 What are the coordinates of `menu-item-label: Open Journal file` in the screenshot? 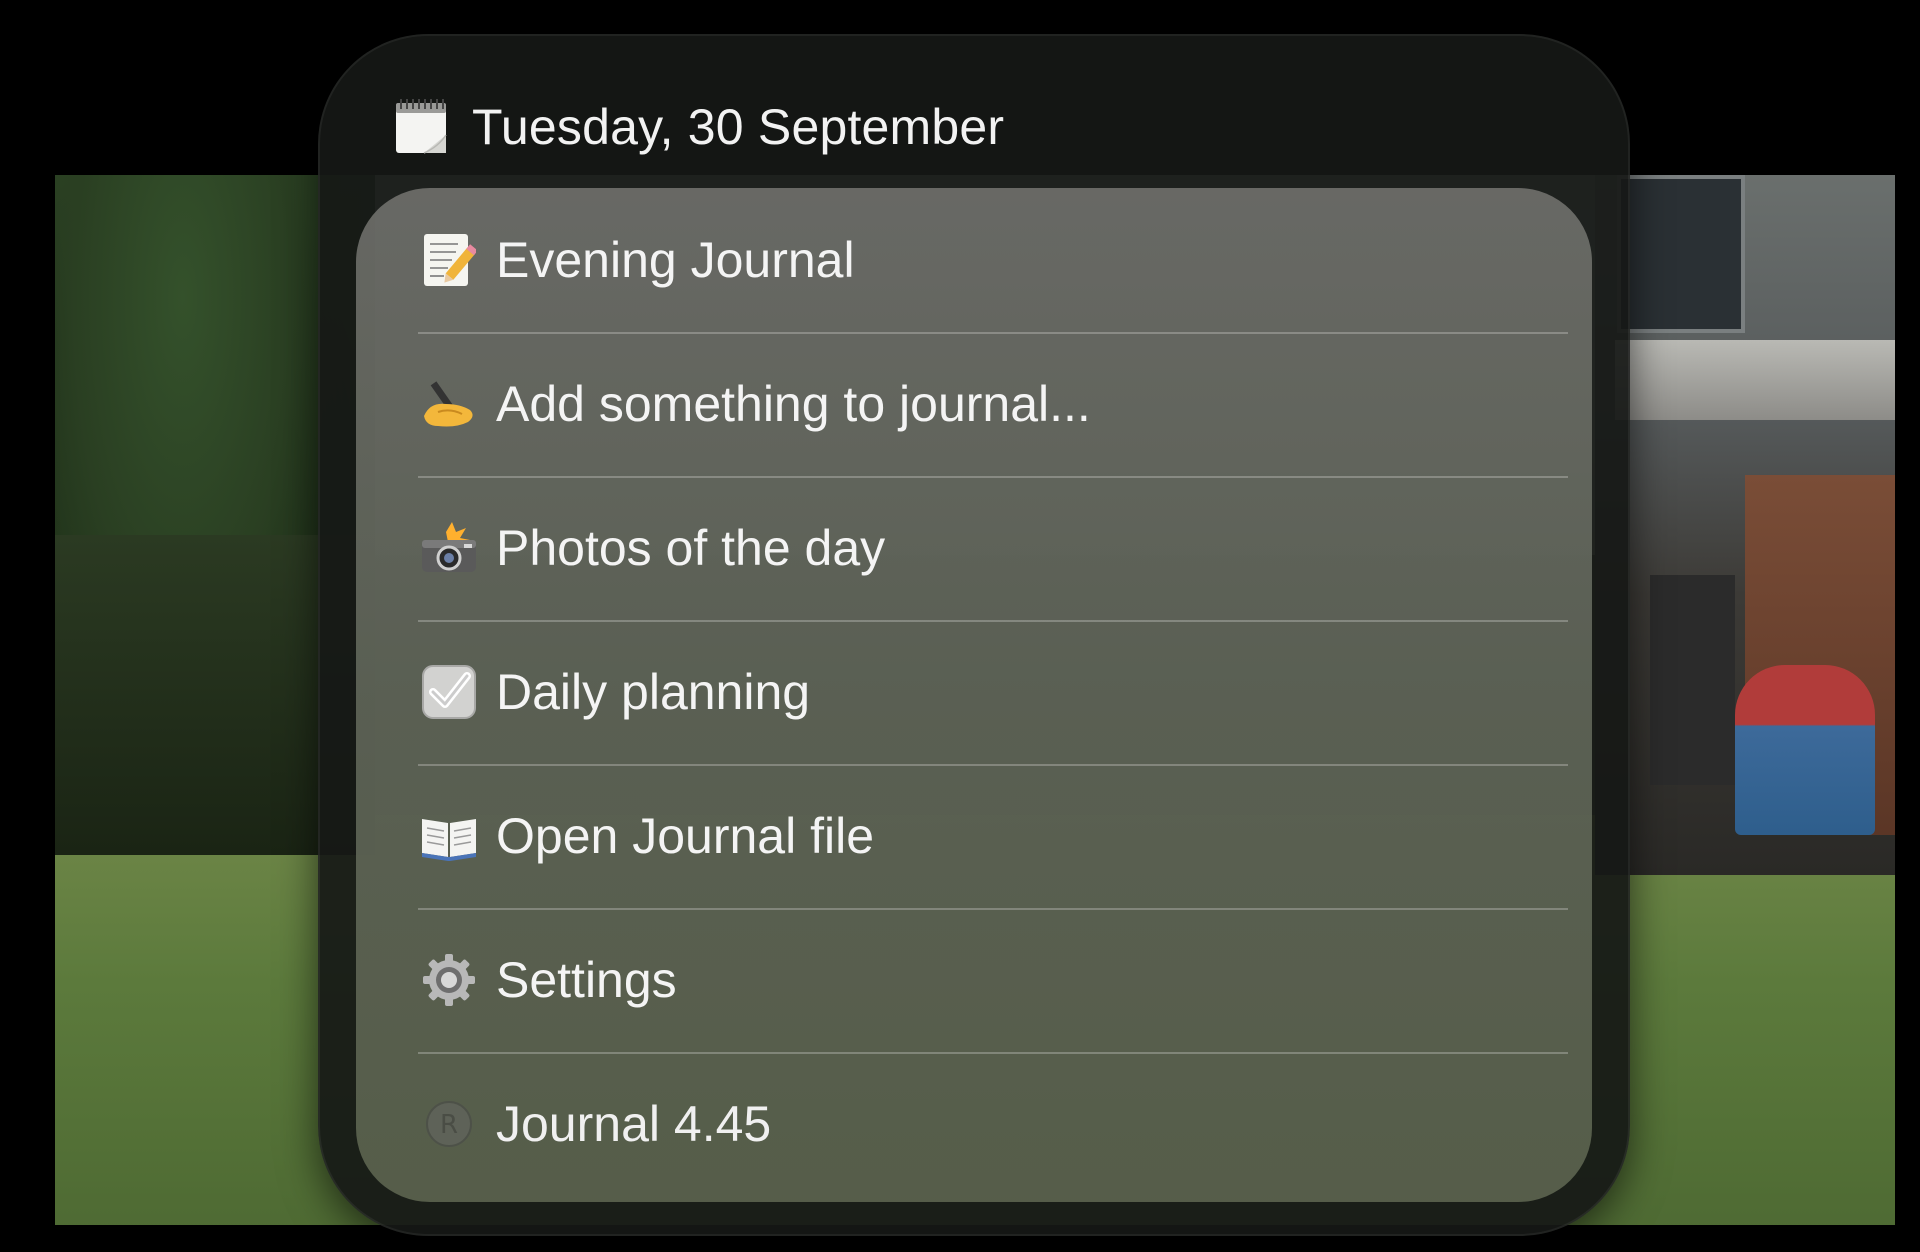 It's located at (685, 836).